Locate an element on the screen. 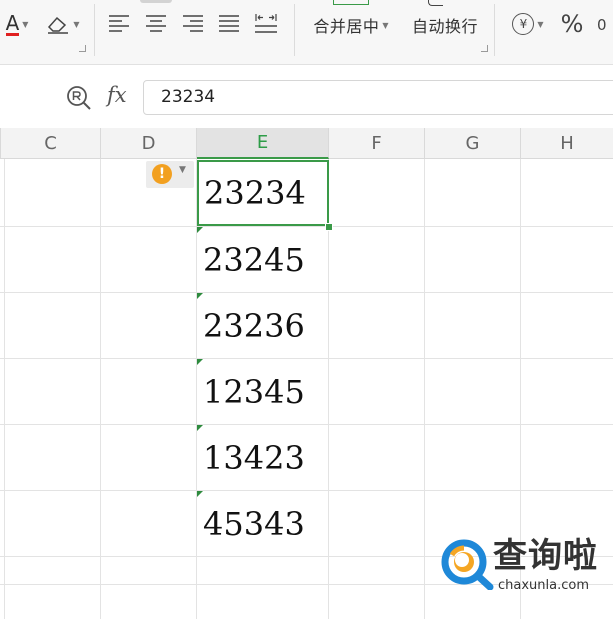 This screenshot has height=619, width=613. watermark: 查询啦 chaxunla.com is located at coordinates (525, 566).